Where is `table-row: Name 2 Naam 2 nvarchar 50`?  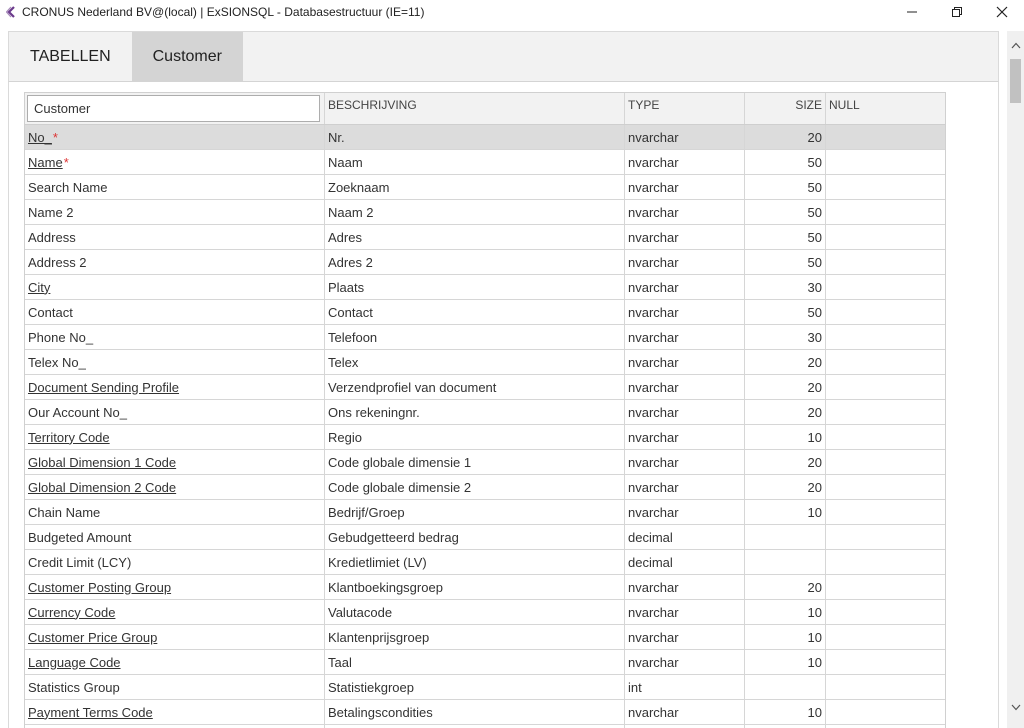 table-row: Name 2 Naam 2 nvarchar 50 is located at coordinates (485, 212).